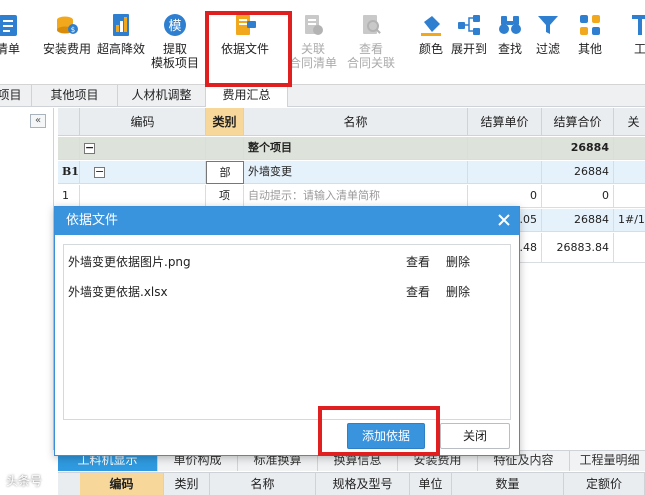 This screenshot has height=495, width=645. I want to click on table-row: 1 项 自动提示：请输入清单简称 0 0, so click(351, 196).